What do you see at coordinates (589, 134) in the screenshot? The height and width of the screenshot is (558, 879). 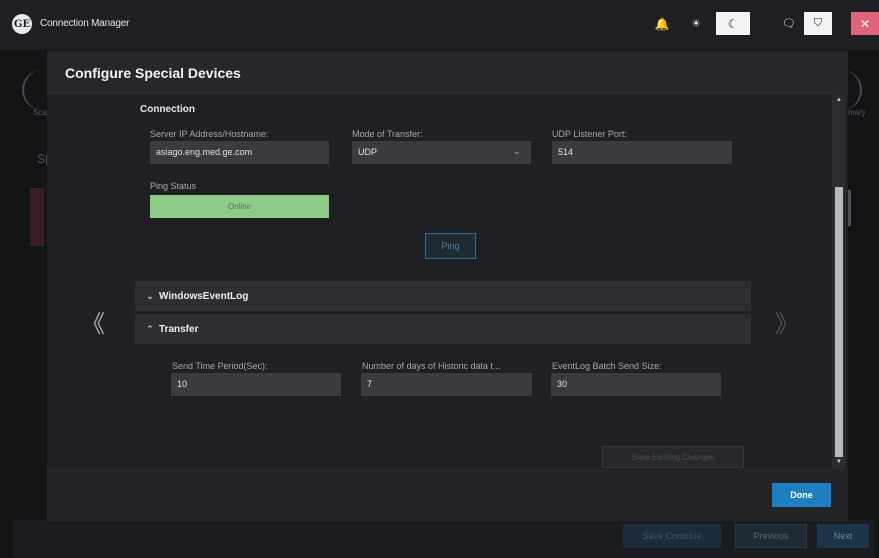 I see `udp-port-label: UDP Listener Port:` at bounding box center [589, 134].